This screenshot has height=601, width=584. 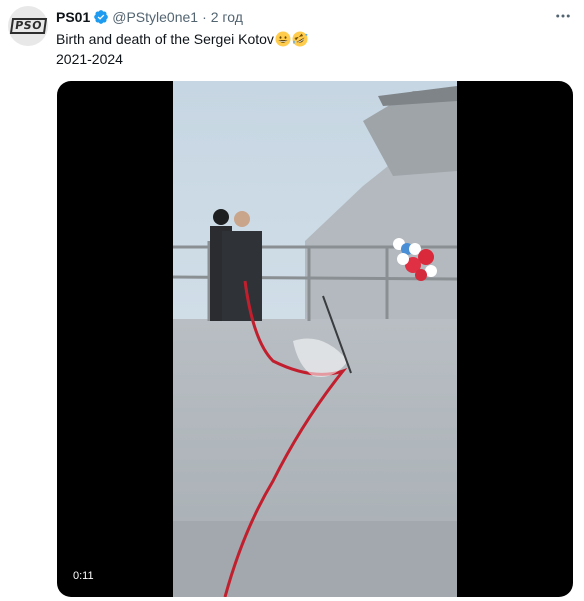 What do you see at coordinates (563, 16) in the screenshot?
I see `more-options-icon` at bounding box center [563, 16].